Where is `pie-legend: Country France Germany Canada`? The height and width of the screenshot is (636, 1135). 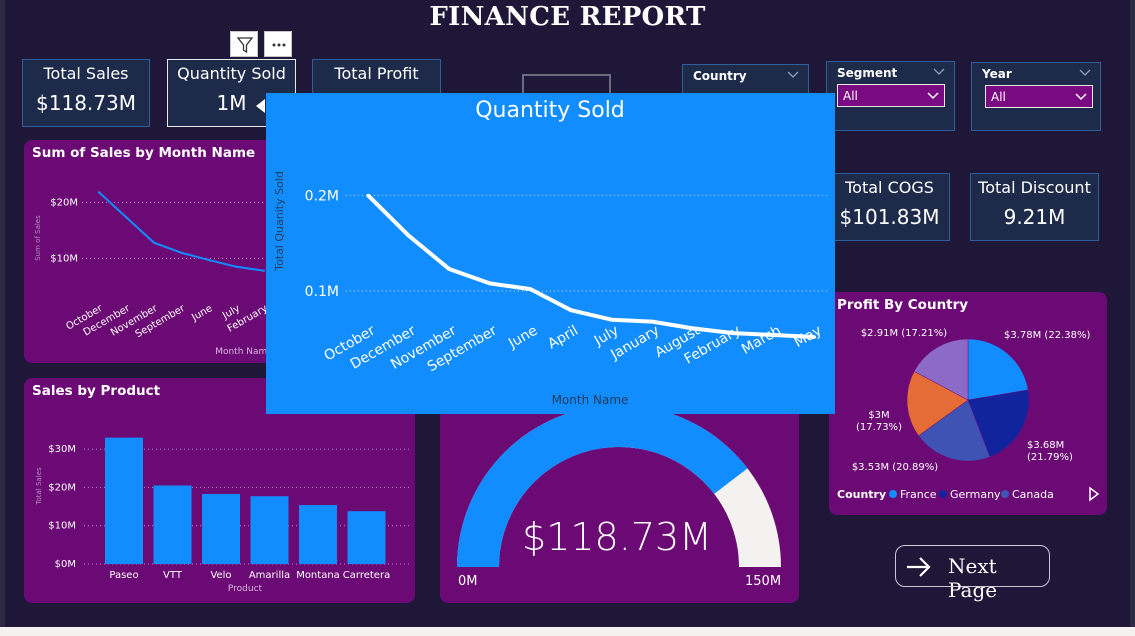
pie-legend: Country France Germany Canada is located at coordinates (945, 494).